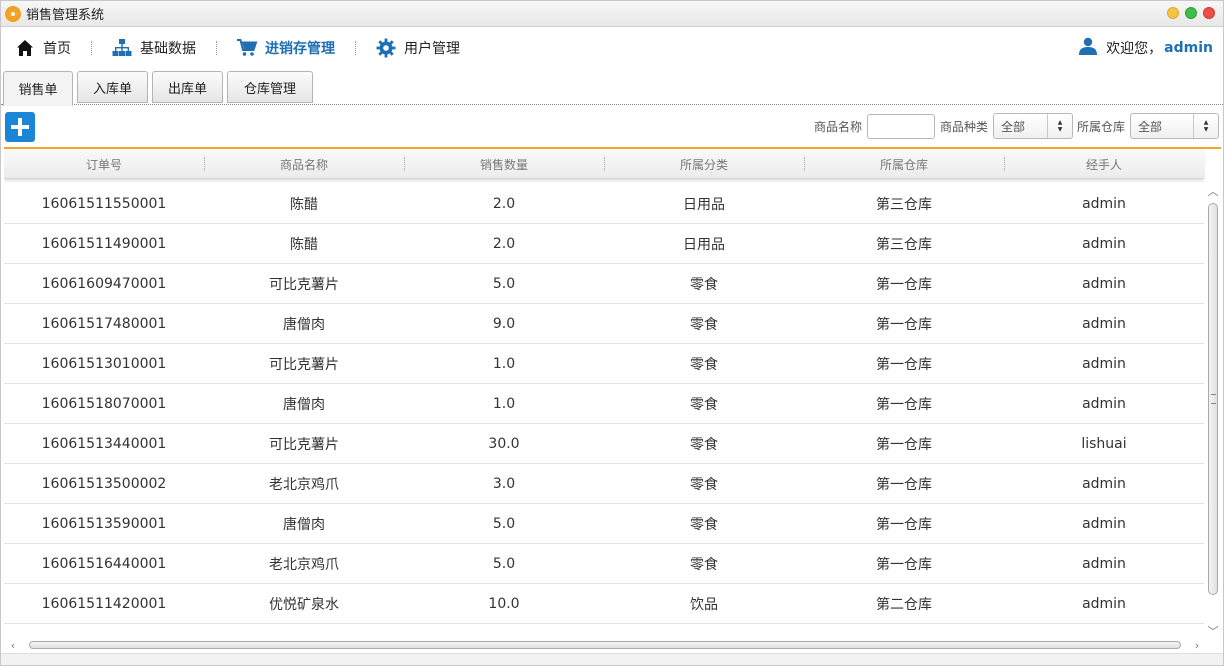  I want to click on menu-item-basic-data: 基础数据, so click(154, 48).